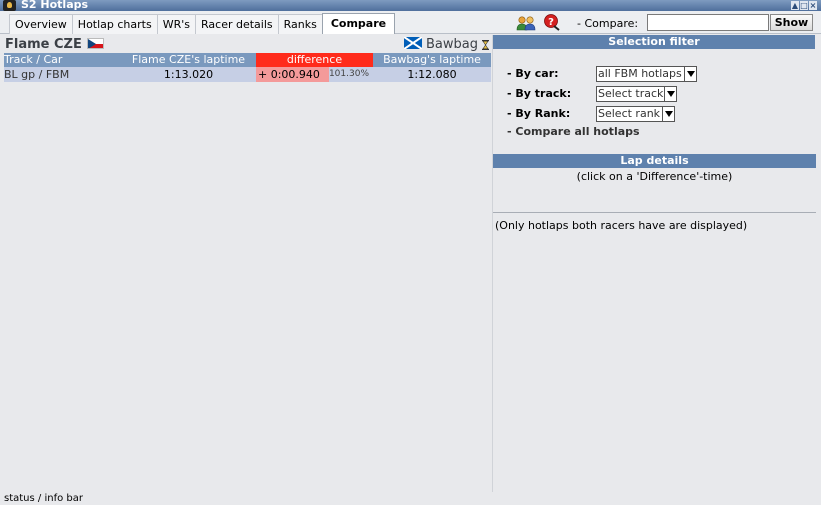  Describe the element at coordinates (640, 73) in the screenshot. I see `by-car-value: all FBM hotlaps` at that location.